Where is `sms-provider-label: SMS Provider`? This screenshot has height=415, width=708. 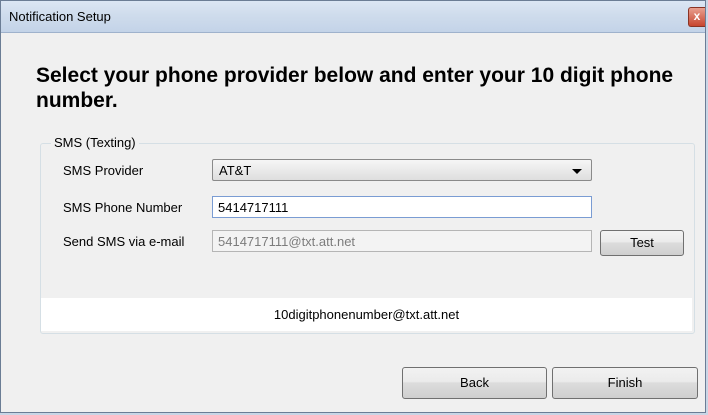
sms-provider-label: SMS Provider is located at coordinates (103, 170).